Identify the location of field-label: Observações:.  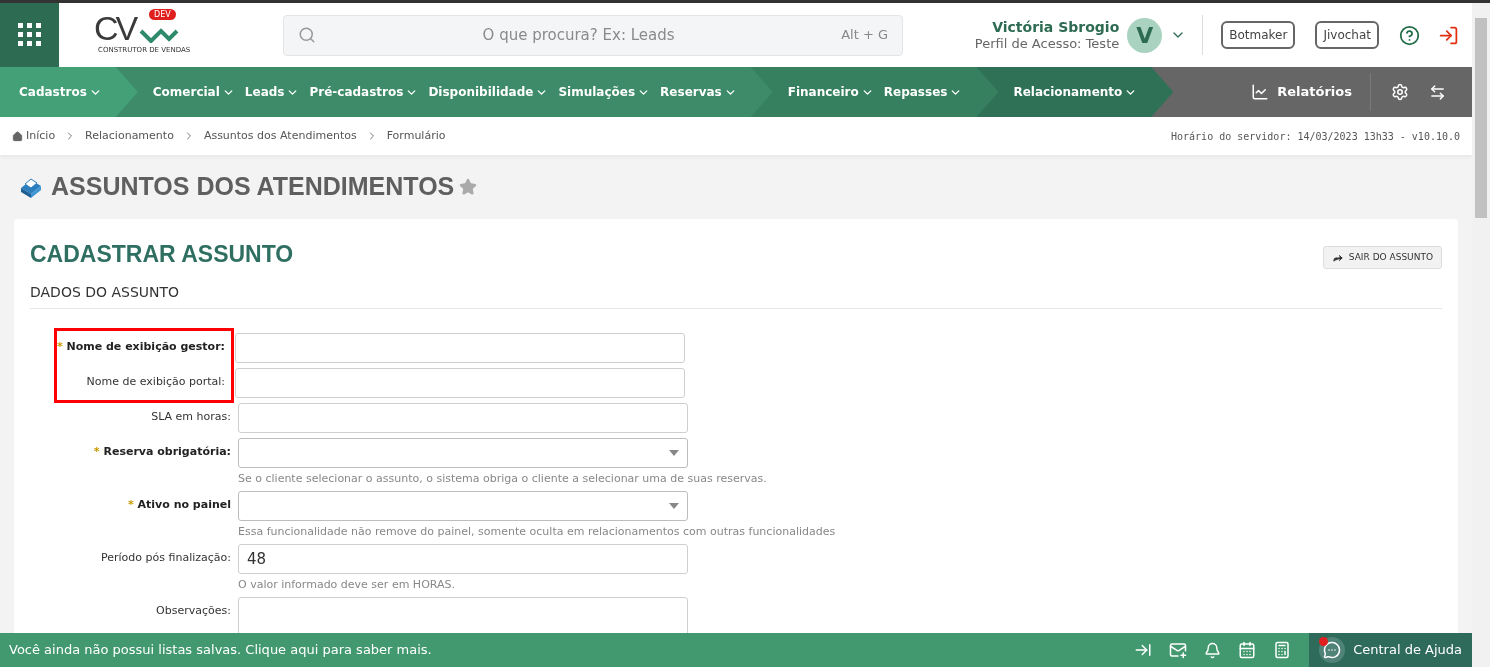
(193, 611).